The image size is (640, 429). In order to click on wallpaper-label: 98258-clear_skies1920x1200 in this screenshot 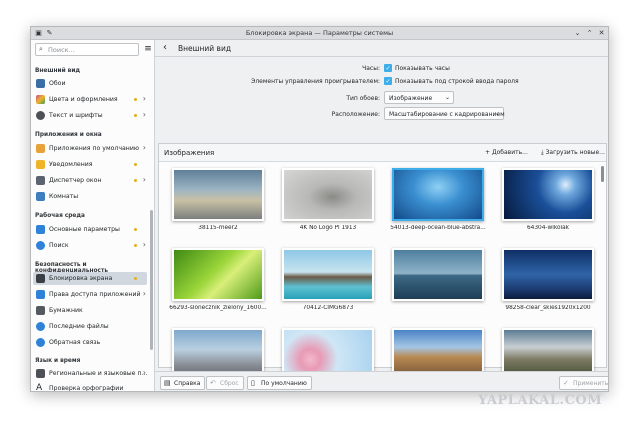, I will do `click(548, 308)`.